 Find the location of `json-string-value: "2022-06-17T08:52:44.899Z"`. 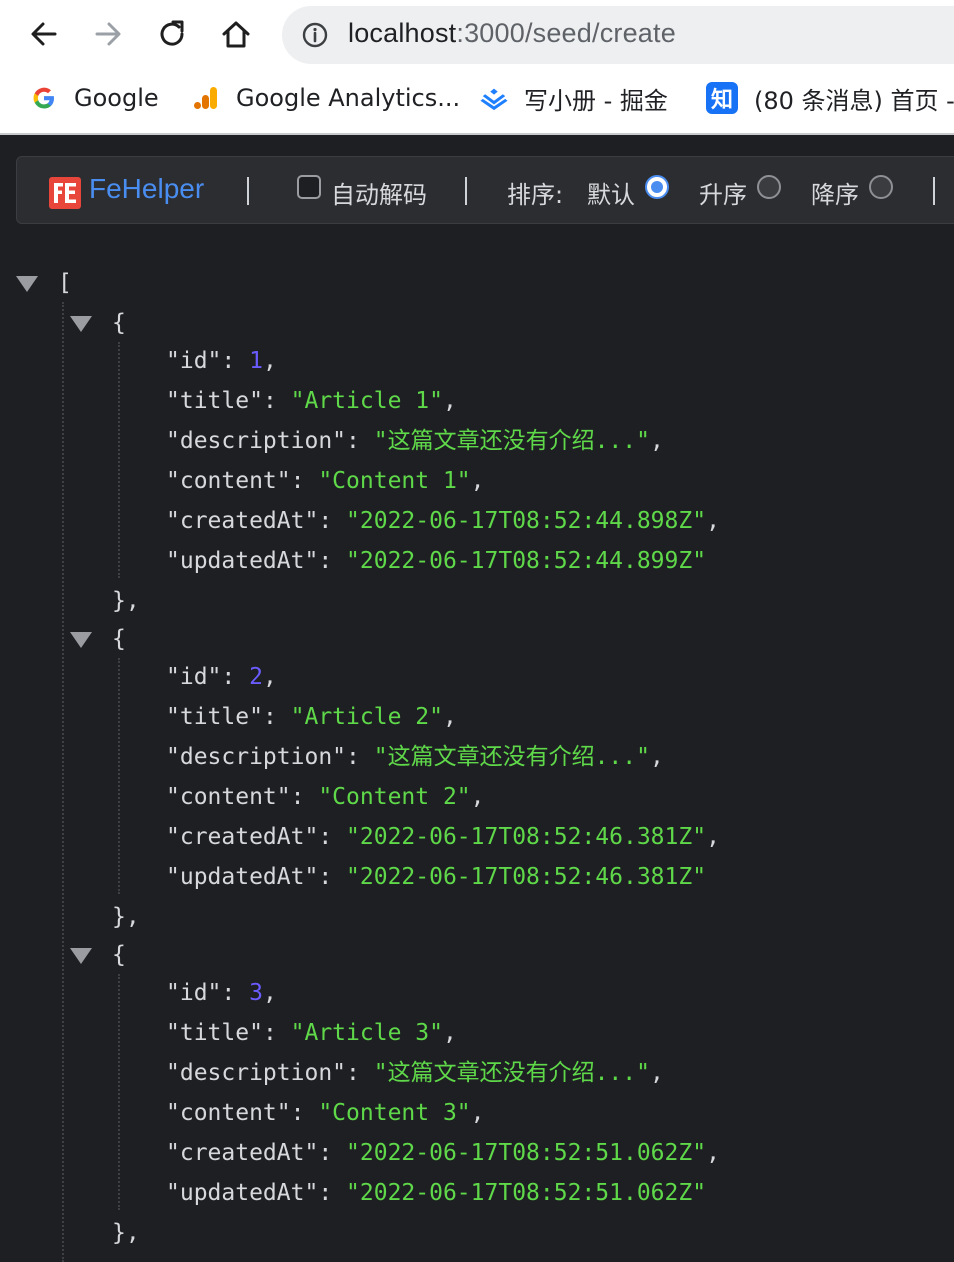

json-string-value: "2022-06-17T08:52:44.899Z" is located at coordinates (526, 561).